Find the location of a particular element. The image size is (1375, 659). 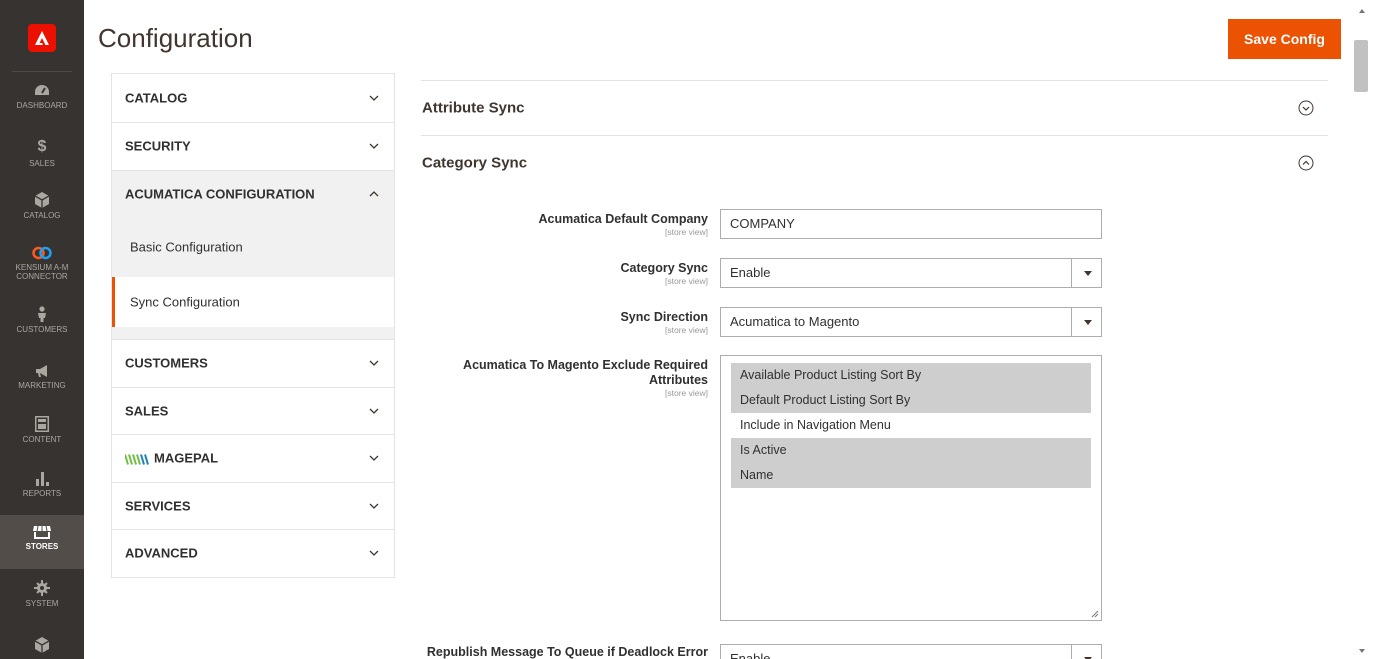

category-sync-select: Enable is located at coordinates (911, 273).